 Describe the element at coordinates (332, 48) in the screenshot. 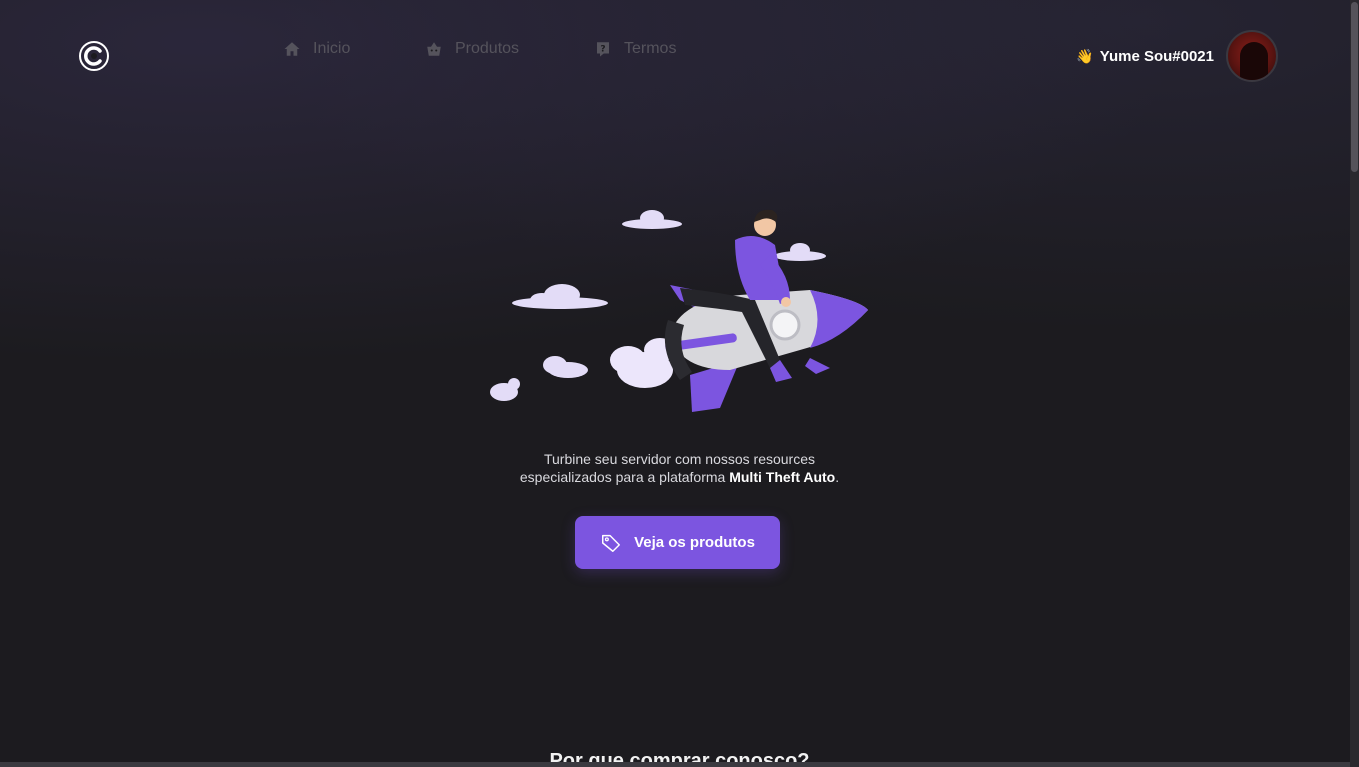

I see `nav-item-label: Inicio` at that location.